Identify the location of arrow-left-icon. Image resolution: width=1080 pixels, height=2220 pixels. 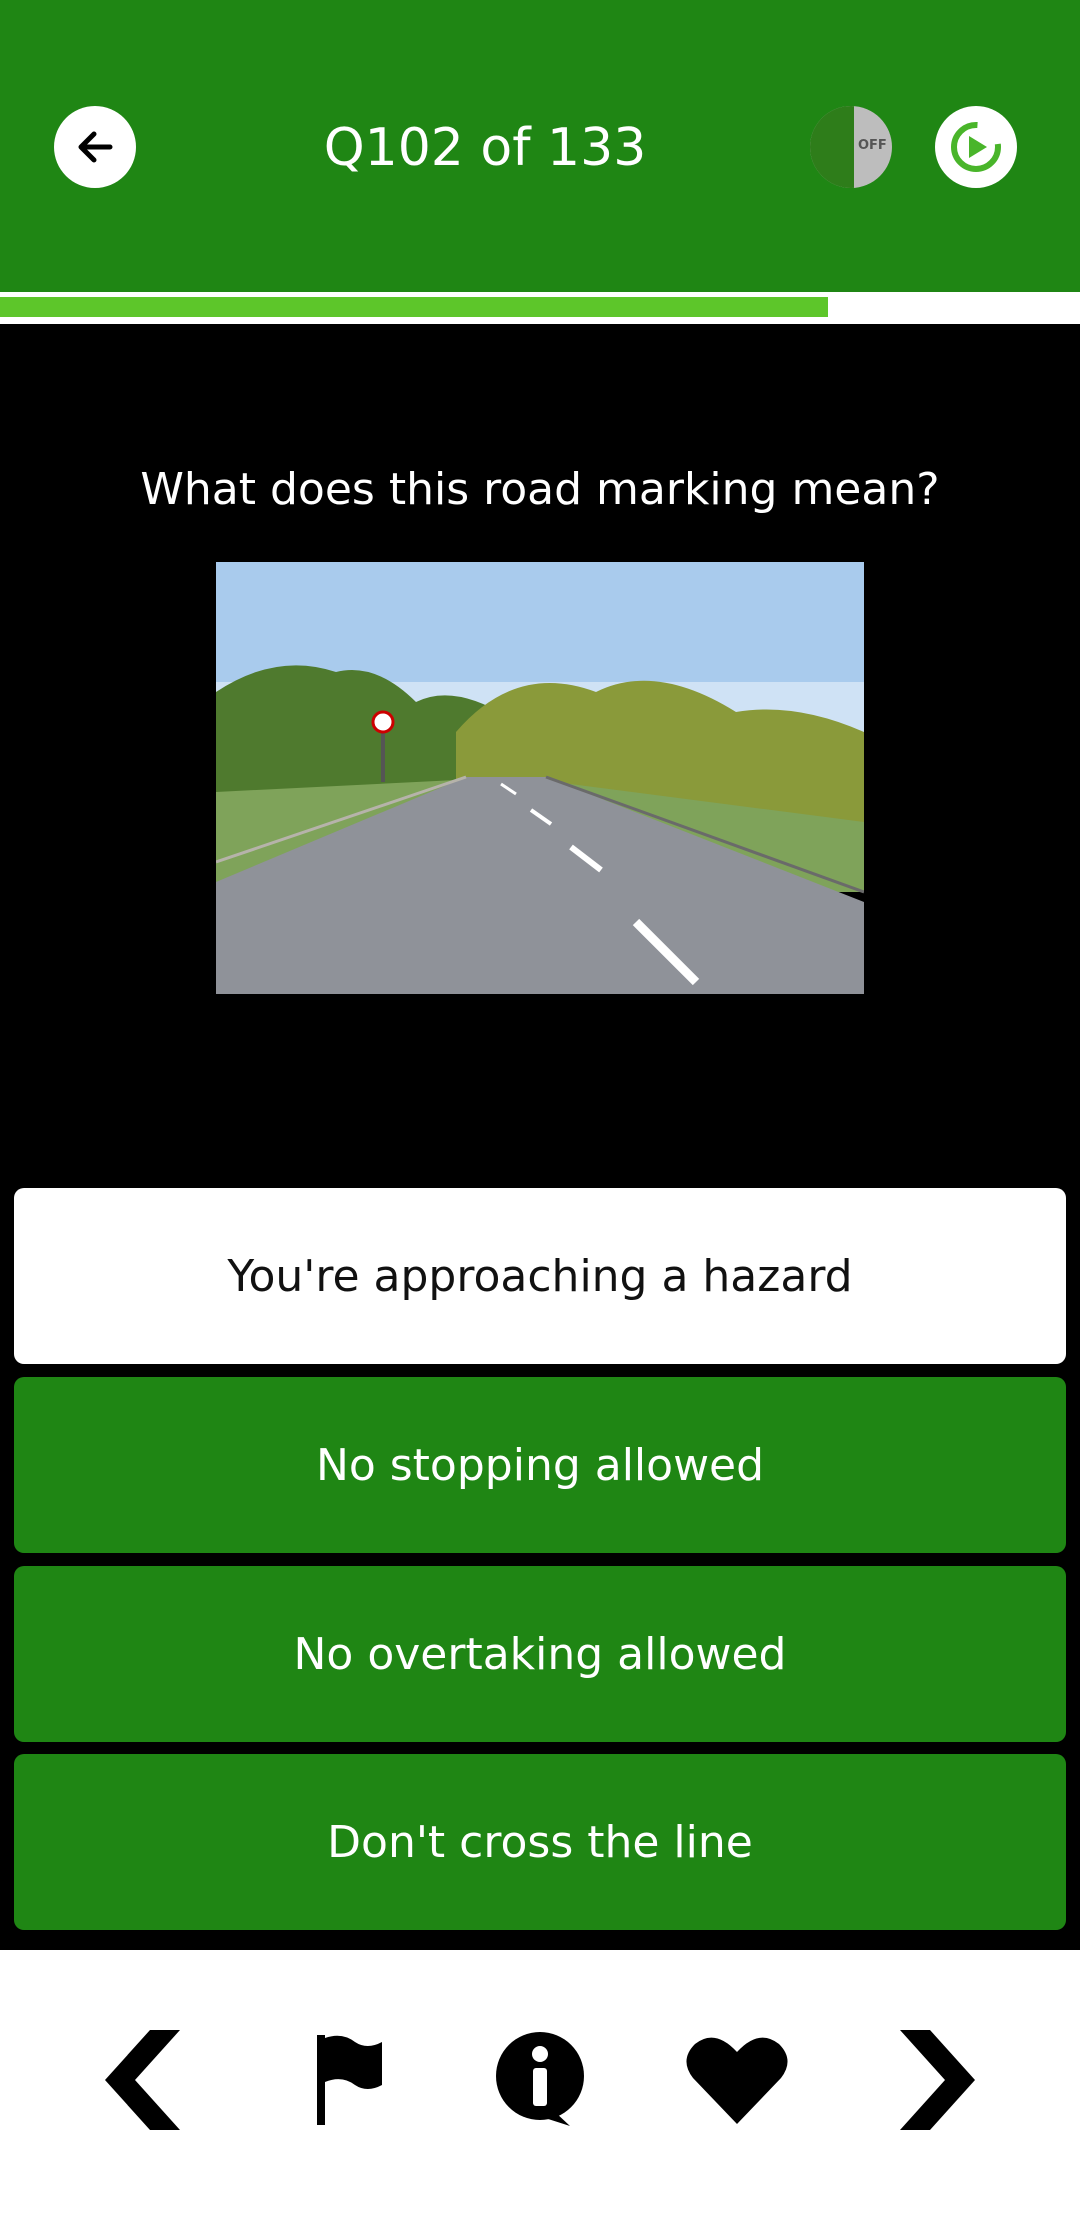
(95, 147).